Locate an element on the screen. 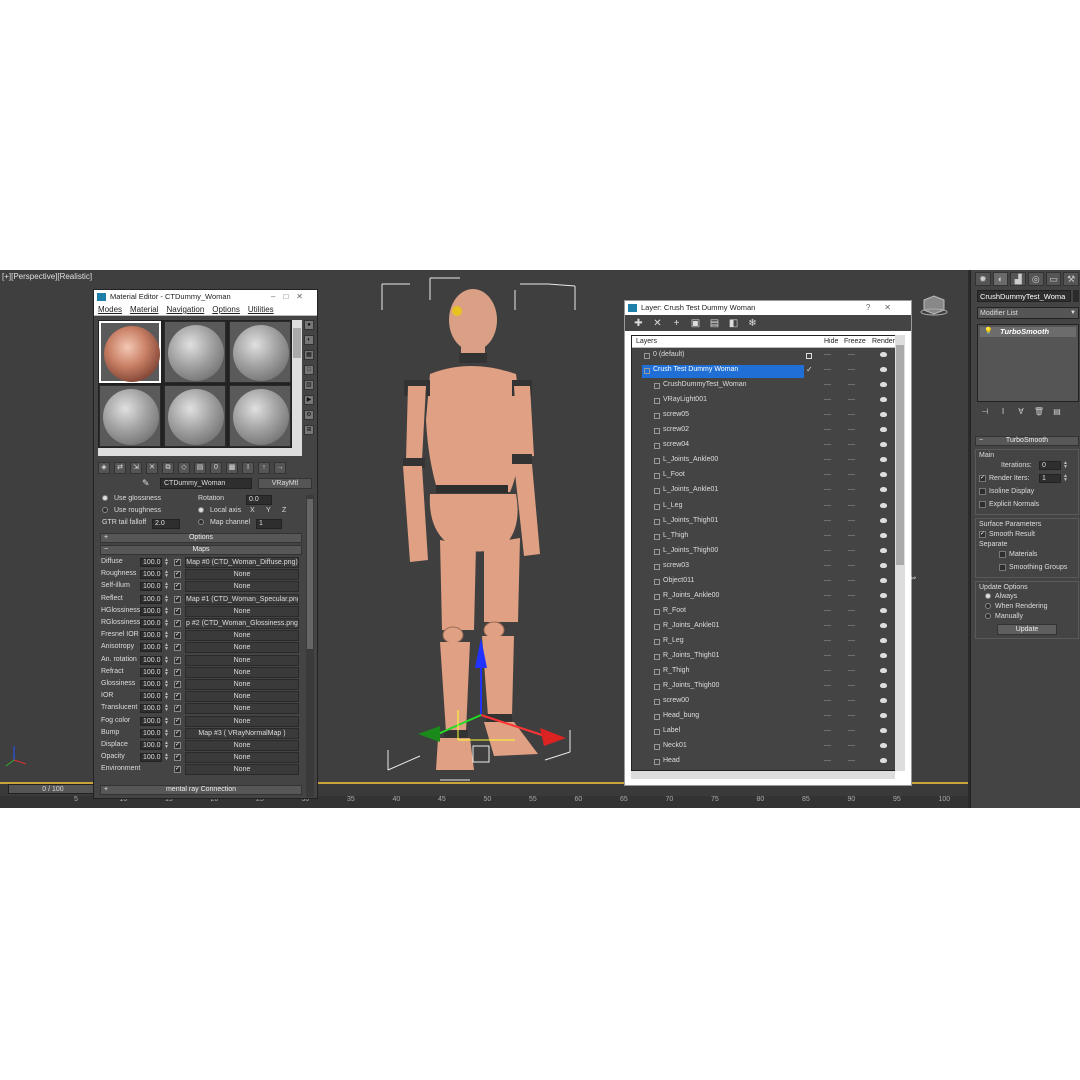  layer-object-row: L_Joints_Ankle01 — — is located at coordinates (764, 491).